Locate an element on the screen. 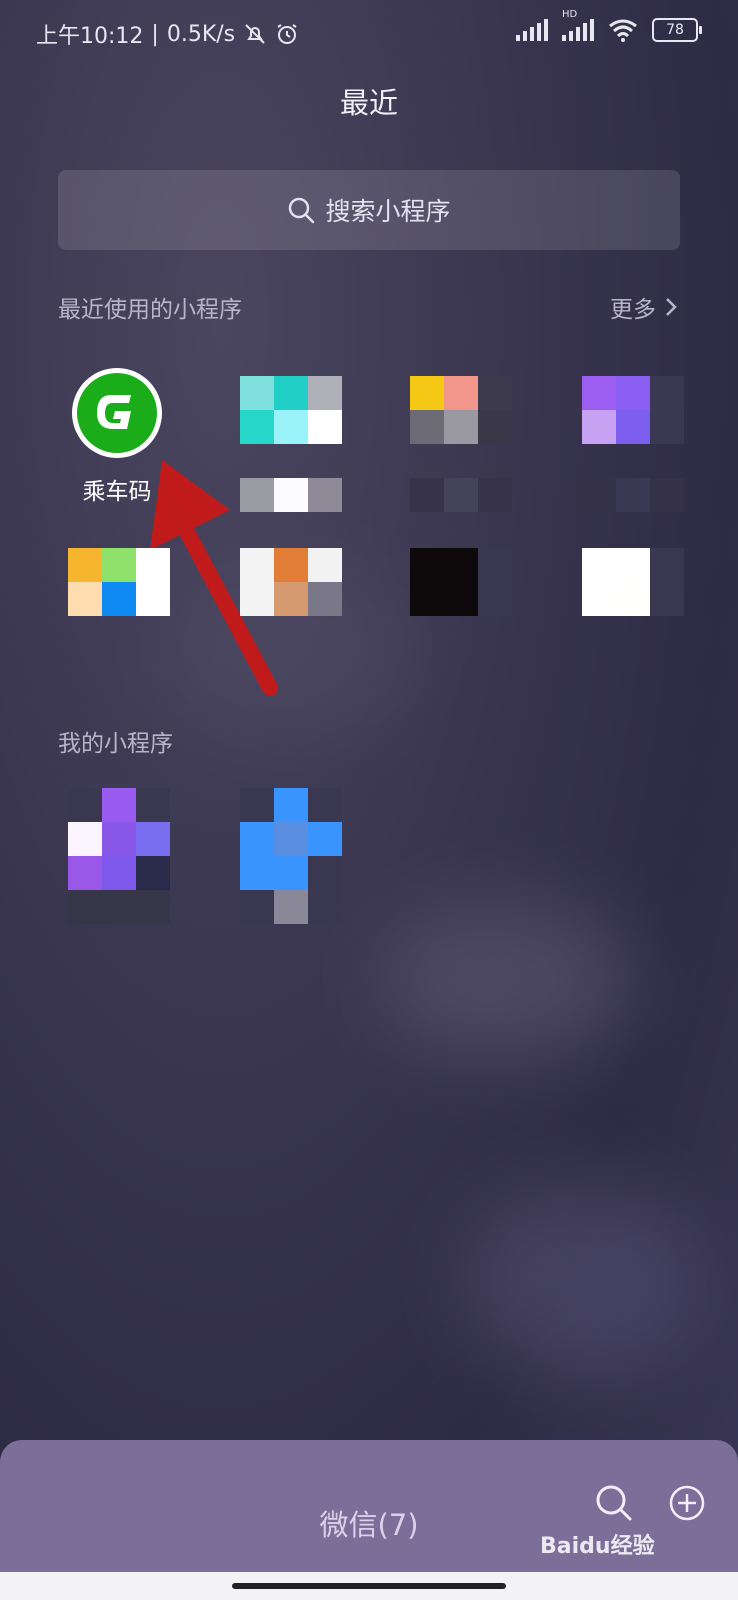  baidu-watermark: Baidu经验 is located at coordinates (597, 1546).